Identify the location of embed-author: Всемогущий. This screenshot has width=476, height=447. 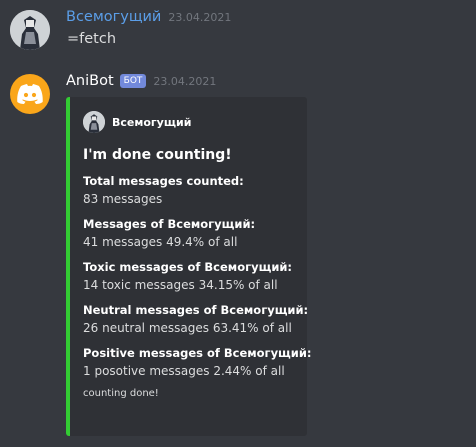
(190, 122).